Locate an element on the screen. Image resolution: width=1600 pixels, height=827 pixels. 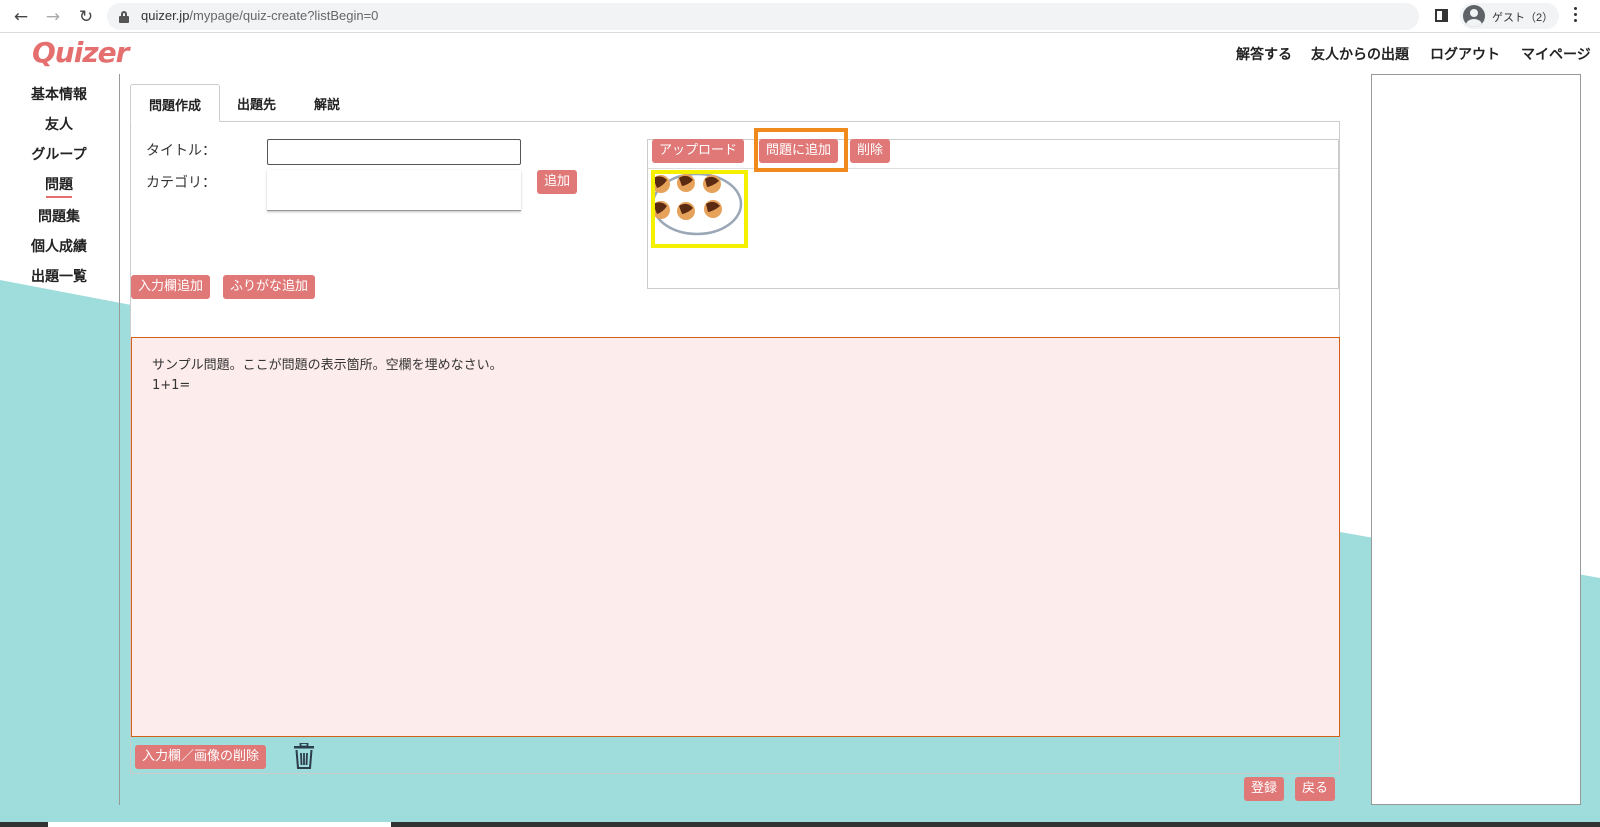
taskbar-strip is located at coordinates (800, 824).